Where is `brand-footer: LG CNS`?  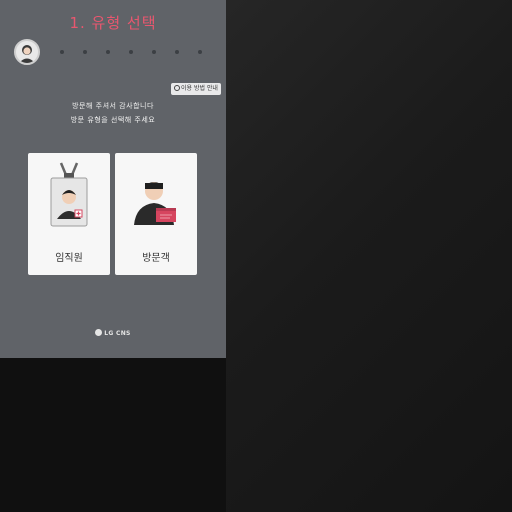 brand-footer: LG CNS is located at coordinates (113, 333).